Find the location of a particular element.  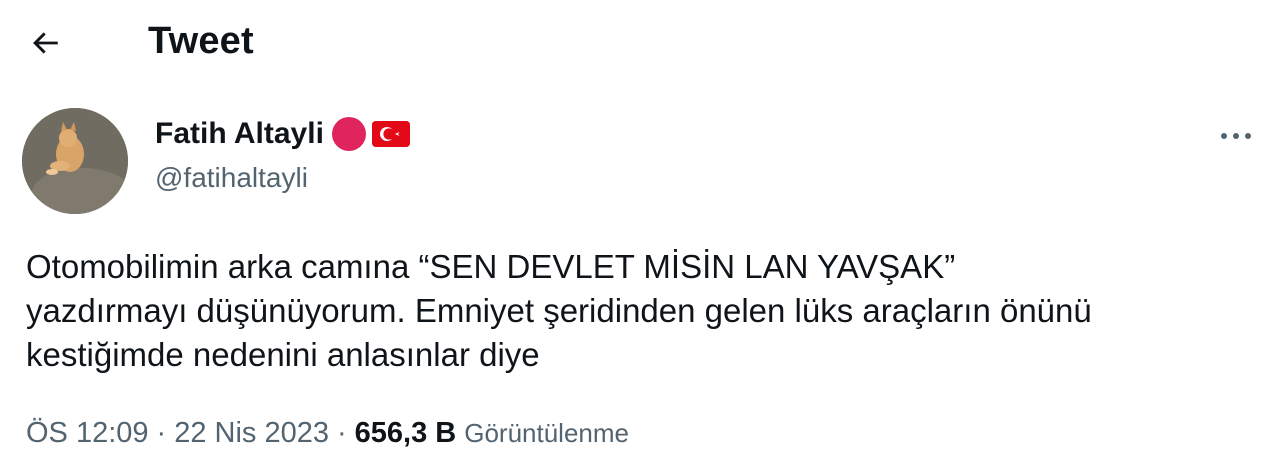

more-options-button is located at coordinates (1236, 136).